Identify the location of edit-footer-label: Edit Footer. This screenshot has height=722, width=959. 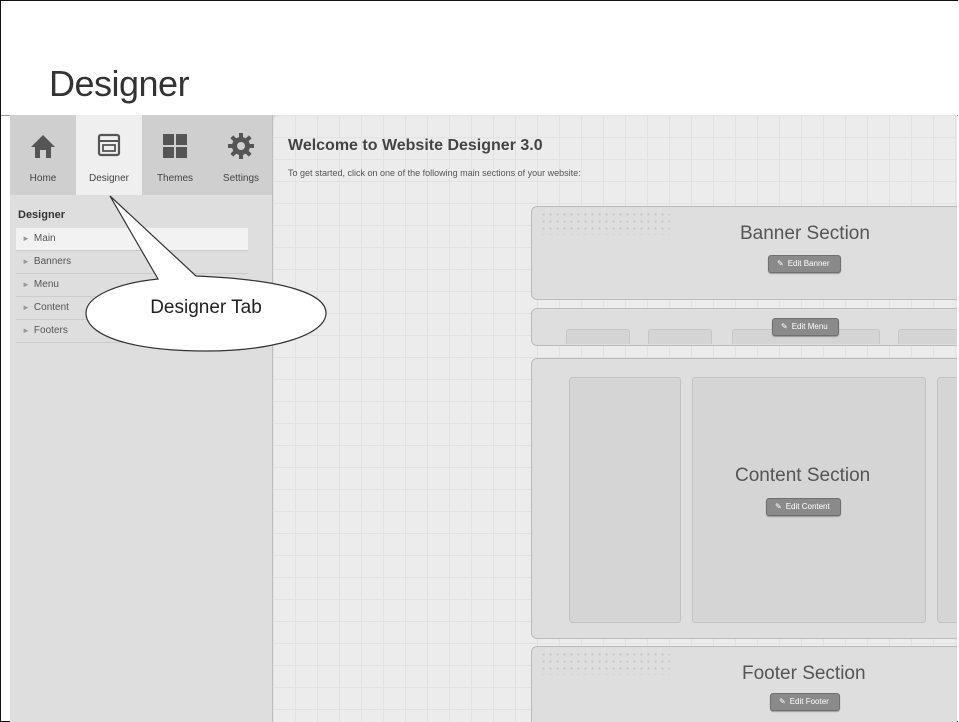
(809, 701).